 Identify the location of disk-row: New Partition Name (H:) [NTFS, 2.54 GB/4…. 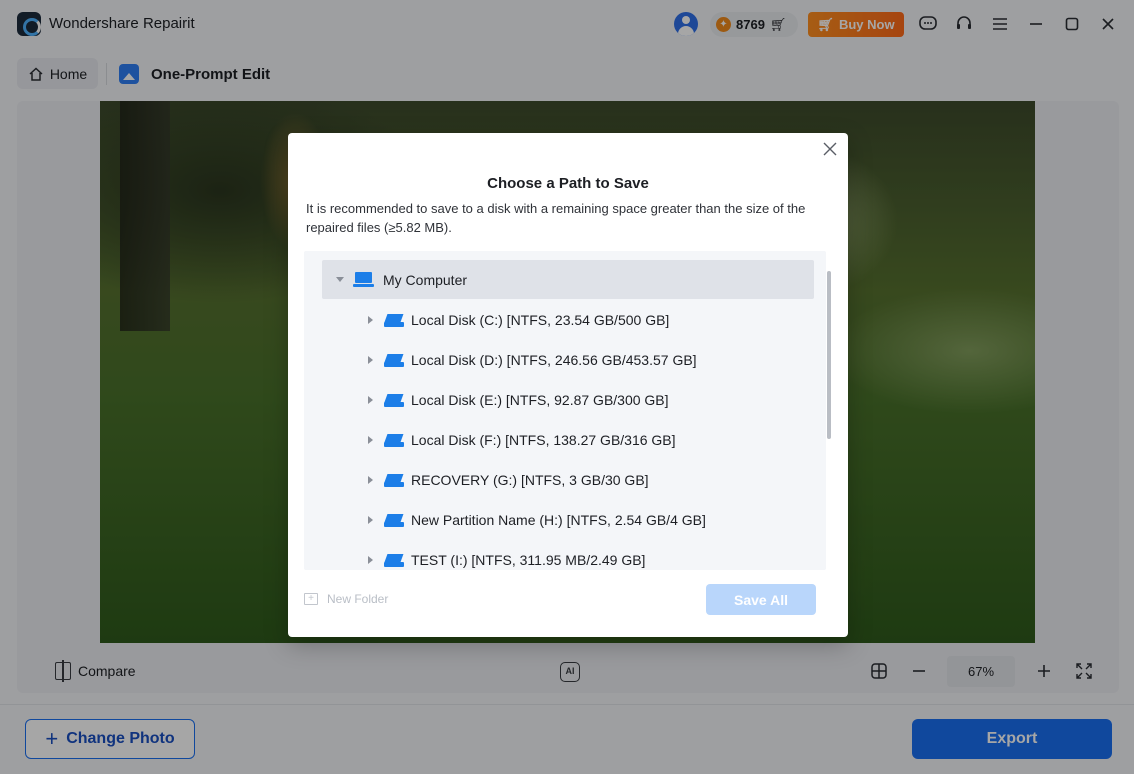
(537, 520).